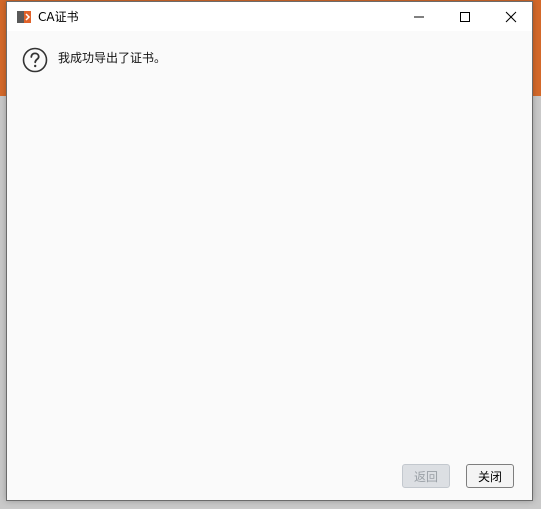 The width and height of the screenshot is (541, 509). I want to click on back-button: 返回, so click(426, 476).